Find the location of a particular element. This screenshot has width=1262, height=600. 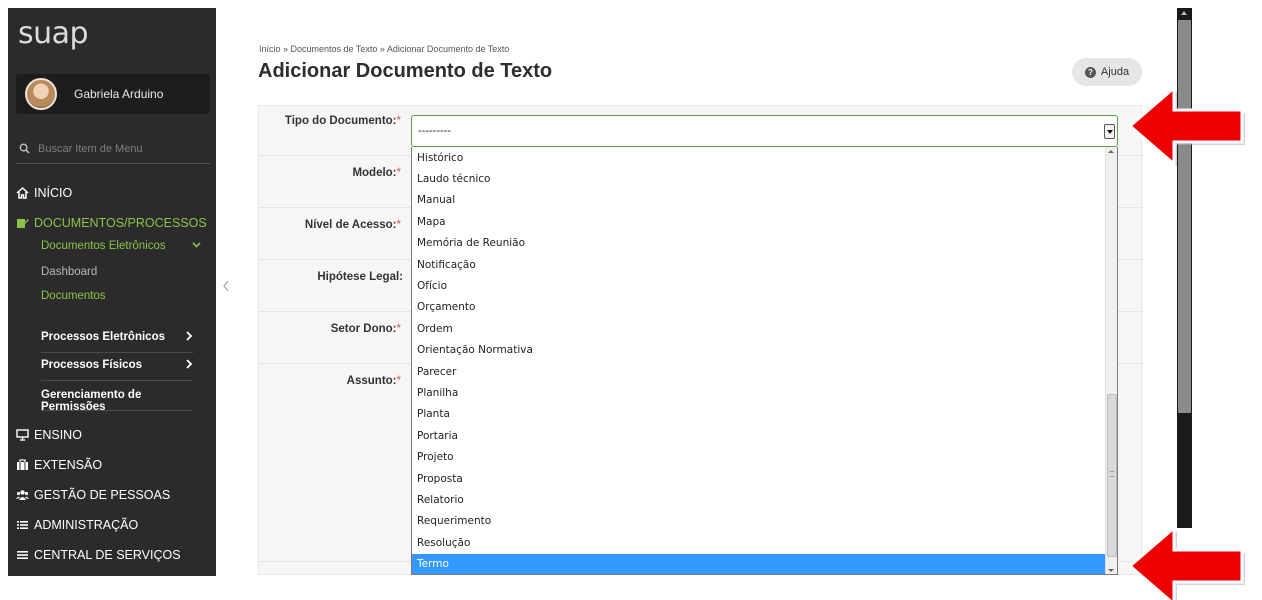

sidebar-item-dashboard: Dashboard is located at coordinates (69, 272).